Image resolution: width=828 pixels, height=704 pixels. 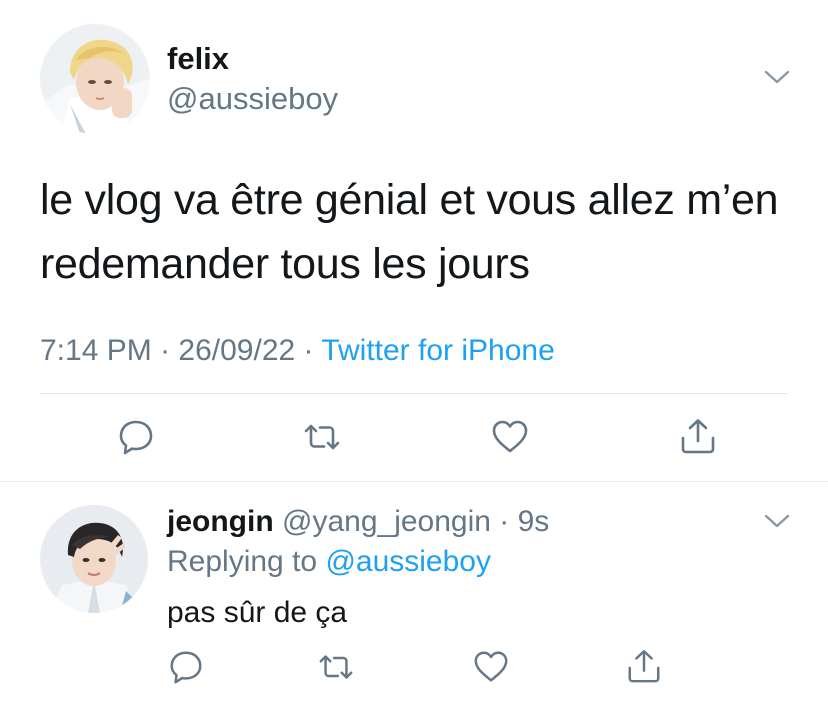 What do you see at coordinates (220, 521) in the screenshot?
I see `reply-author-name: jeongin` at bounding box center [220, 521].